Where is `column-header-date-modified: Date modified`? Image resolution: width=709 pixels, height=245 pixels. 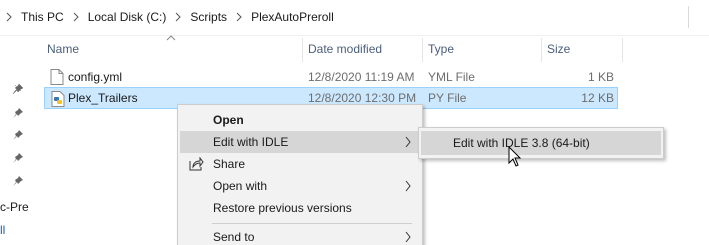
column-header-date-modified: Date modified is located at coordinates (362, 49).